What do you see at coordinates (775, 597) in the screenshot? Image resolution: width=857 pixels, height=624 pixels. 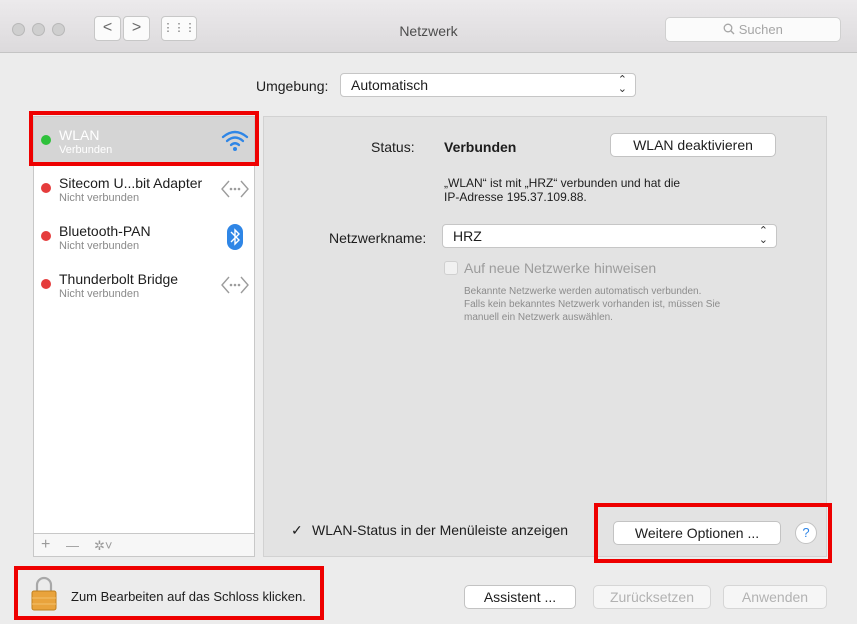 I see `apply-button: Anwenden` at bounding box center [775, 597].